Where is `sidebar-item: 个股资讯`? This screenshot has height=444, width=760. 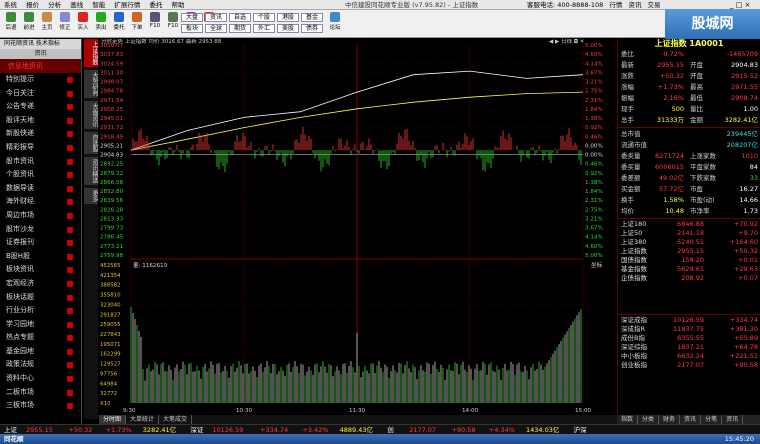 sidebar-item: 个股资讯 is located at coordinates (40, 175).